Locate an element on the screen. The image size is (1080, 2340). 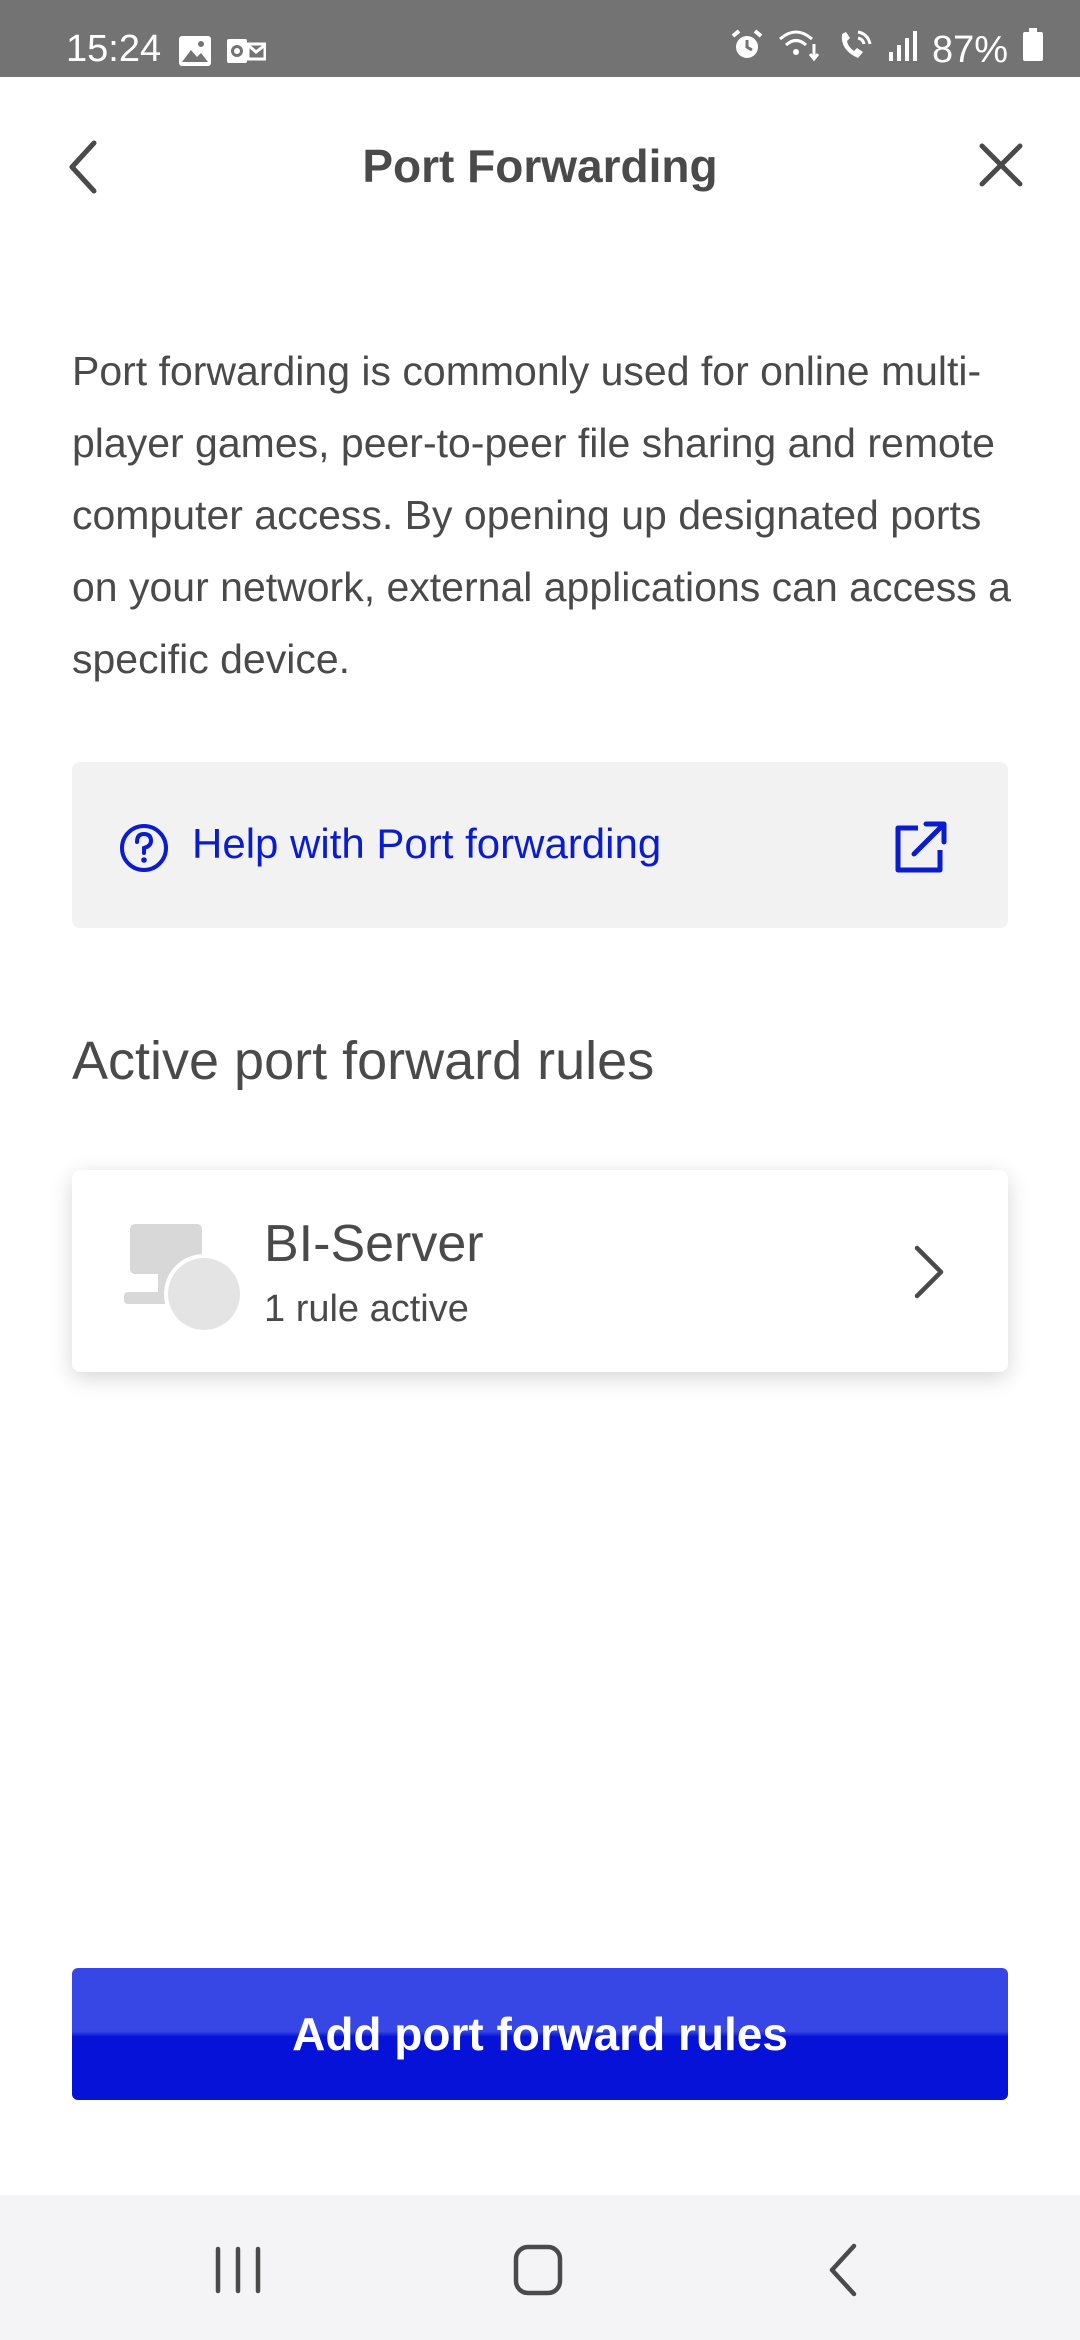
home-icon is located at coordinates (538, 2270).